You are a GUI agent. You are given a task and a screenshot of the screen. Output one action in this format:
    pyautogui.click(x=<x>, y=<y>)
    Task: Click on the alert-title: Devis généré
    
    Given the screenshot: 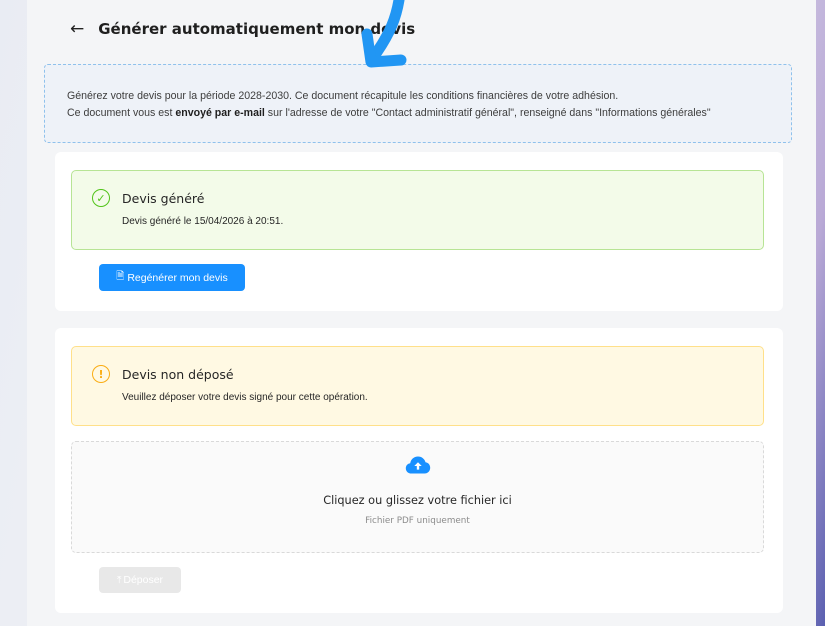 What is the action you would take?
    pyautogui.click(x=163, y=198)
    